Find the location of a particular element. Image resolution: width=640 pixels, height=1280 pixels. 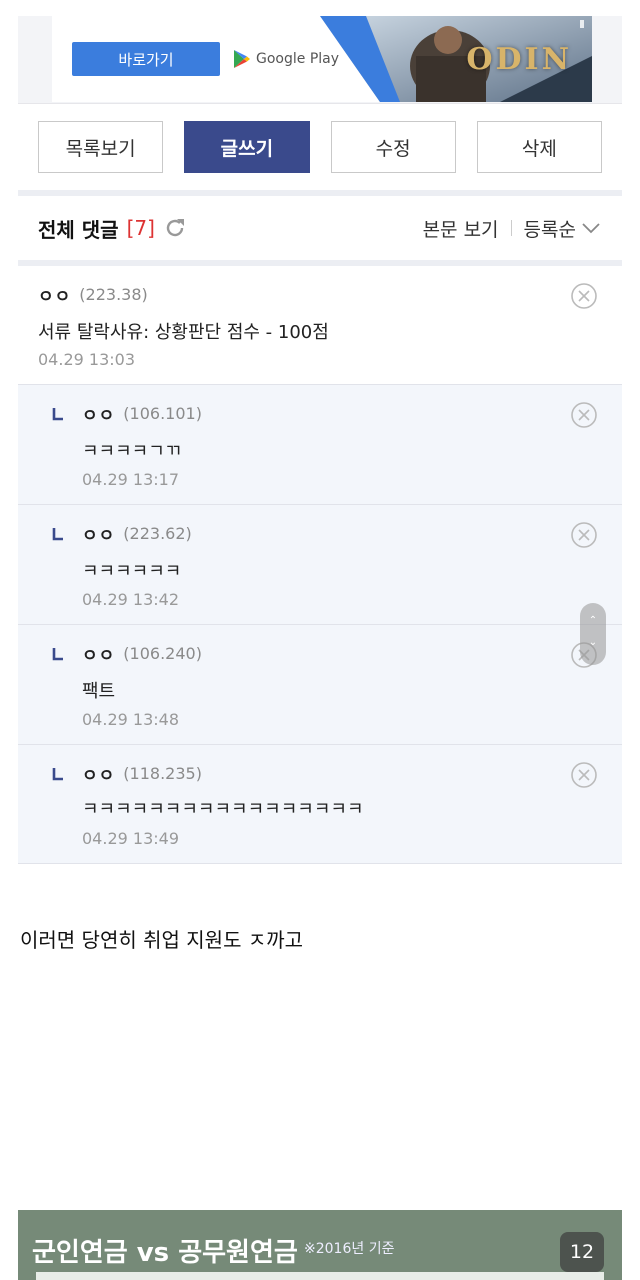

comments-header: 전체 댓글 [7] 본문 보기 등록순 is located at coordinates (320, 228).